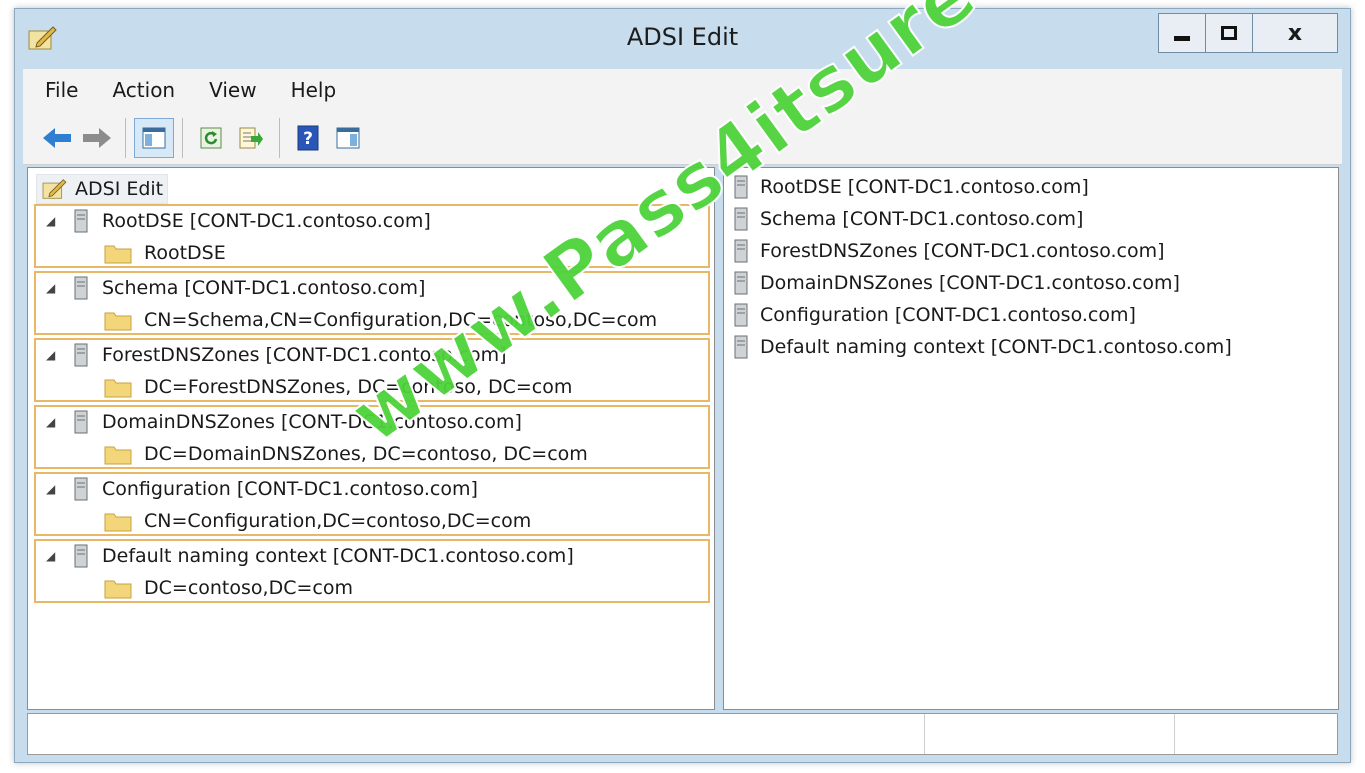 The image size is (1365, 773). What do you see at coordinates (143, 90) in the screenshot?
I see `menu-action: Action` at bounding box center [143, 90].